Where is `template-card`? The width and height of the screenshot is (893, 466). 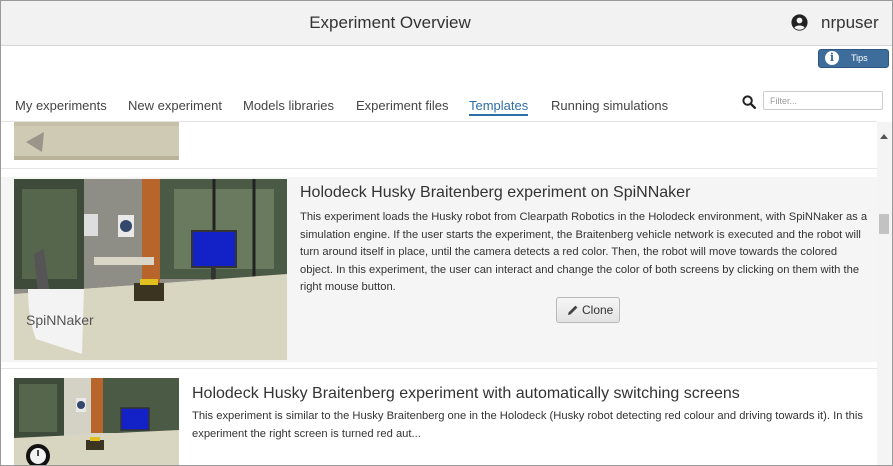 template-card is located at coordinates (439, 141).